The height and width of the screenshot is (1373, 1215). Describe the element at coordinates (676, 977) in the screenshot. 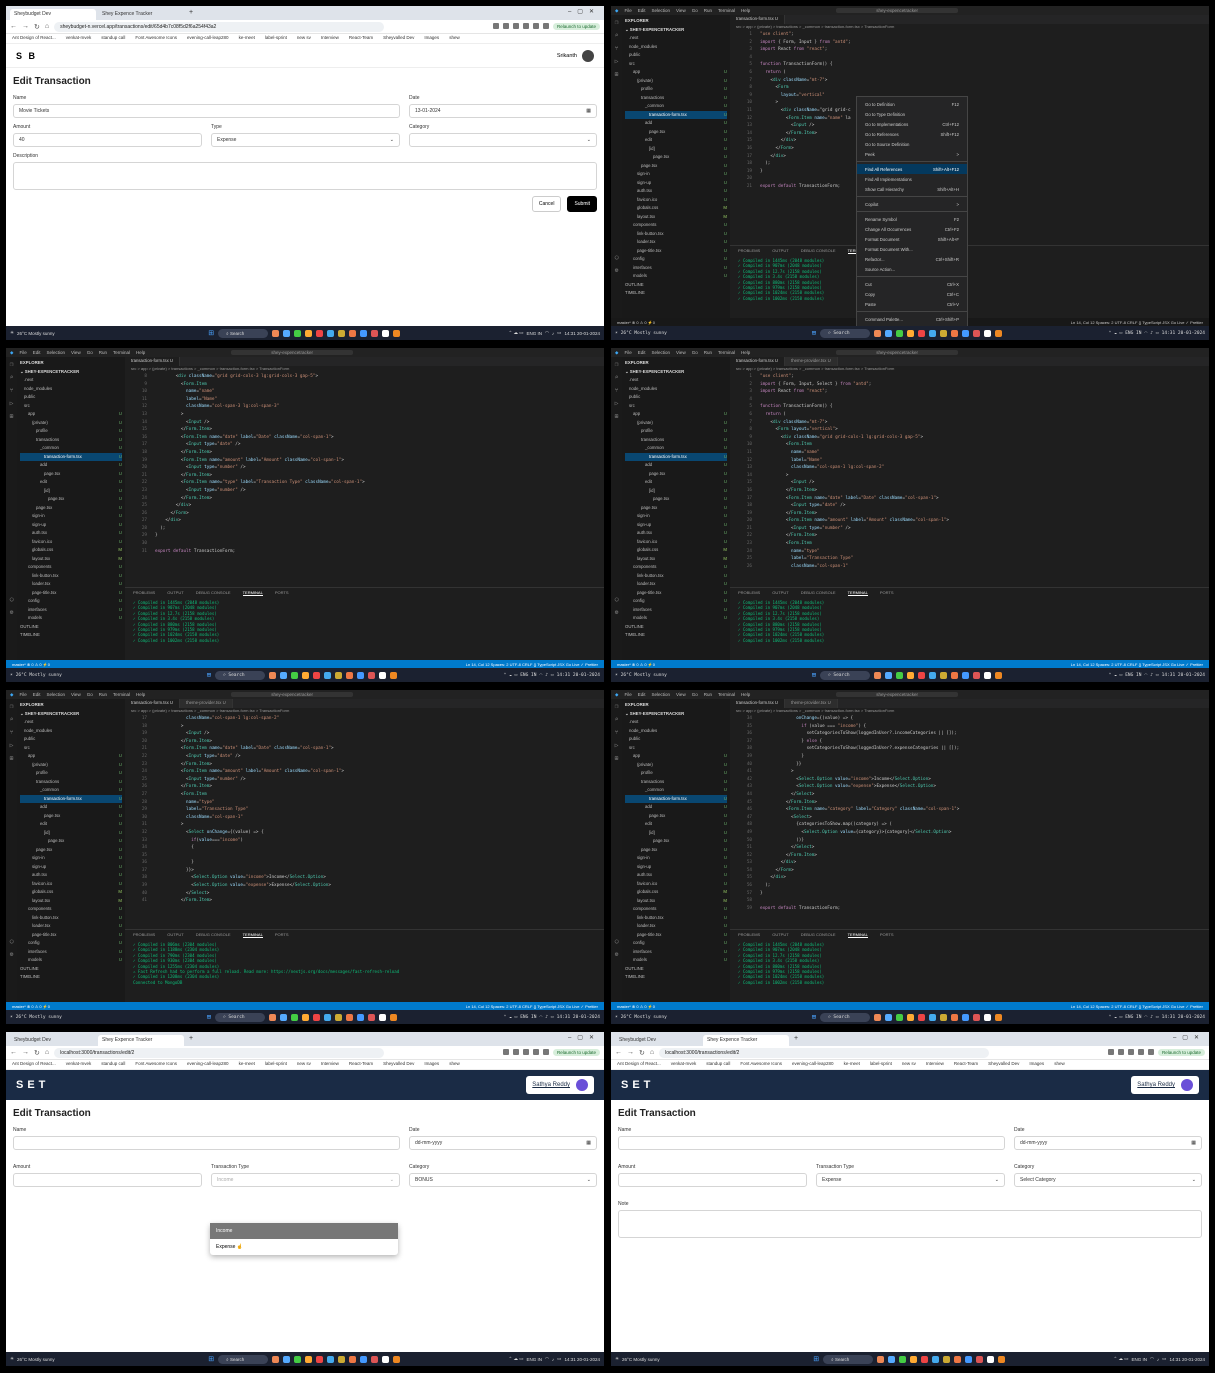

I see `explorer-item: TIMELINE` at that location.